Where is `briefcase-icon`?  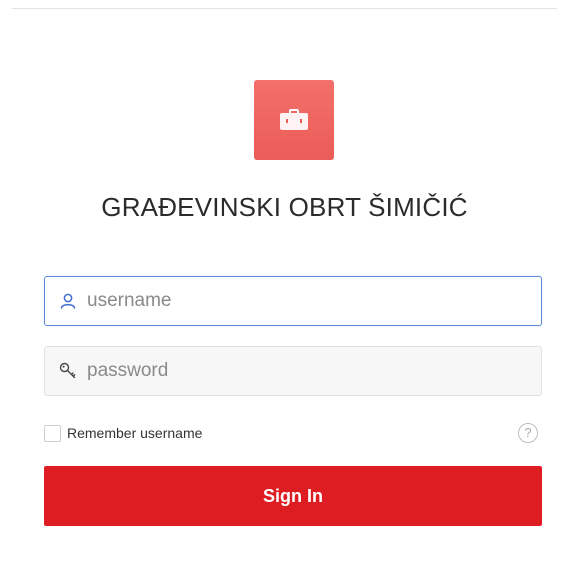
briefcase-icon is located at coordinates (294, 120).